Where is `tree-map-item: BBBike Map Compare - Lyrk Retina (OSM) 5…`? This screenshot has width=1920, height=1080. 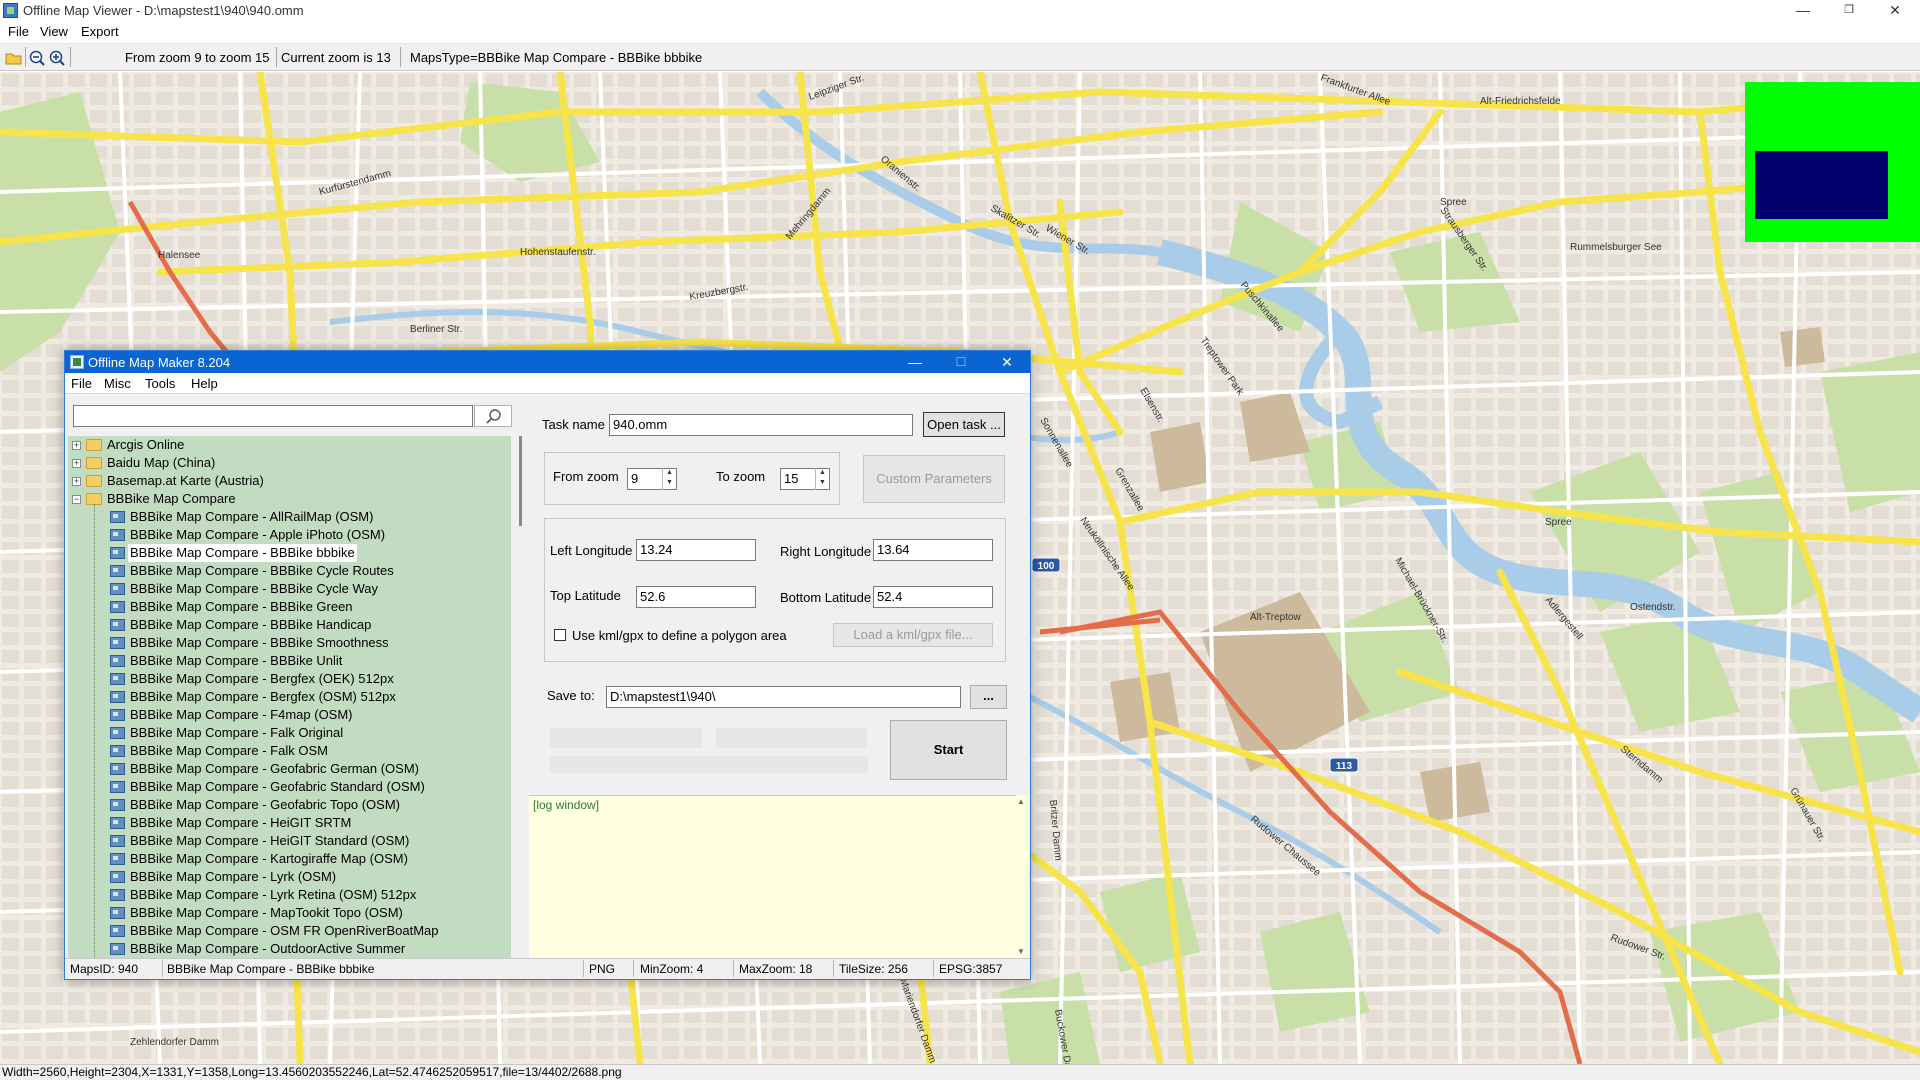
tree-map-item: BBBike Map Compare - Lyrk Retina (OSM) 5… is located at coordinates (289, 895).